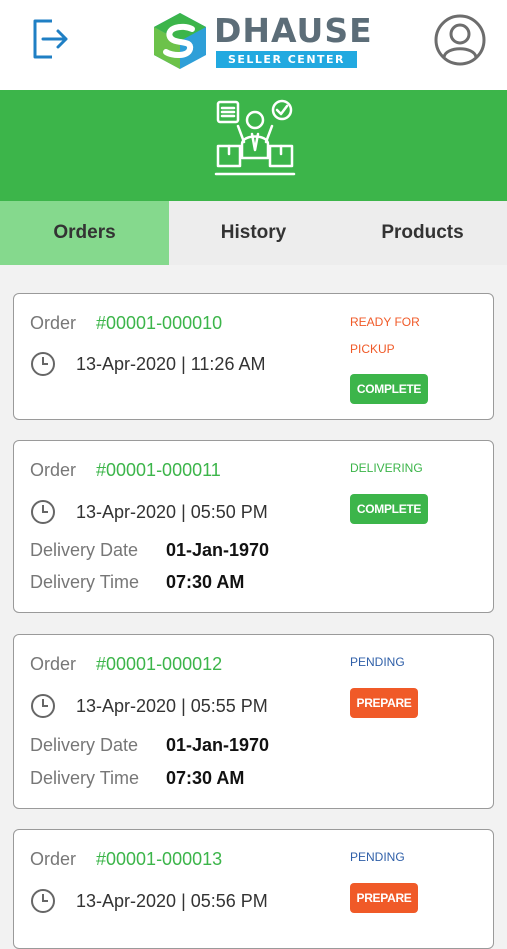 This screenshot has width=507, height=949. What do you see at coordinates (293, 30) in the screenshot?
I see `logo-name: DHAUSE` at bounding box center [293, 30].